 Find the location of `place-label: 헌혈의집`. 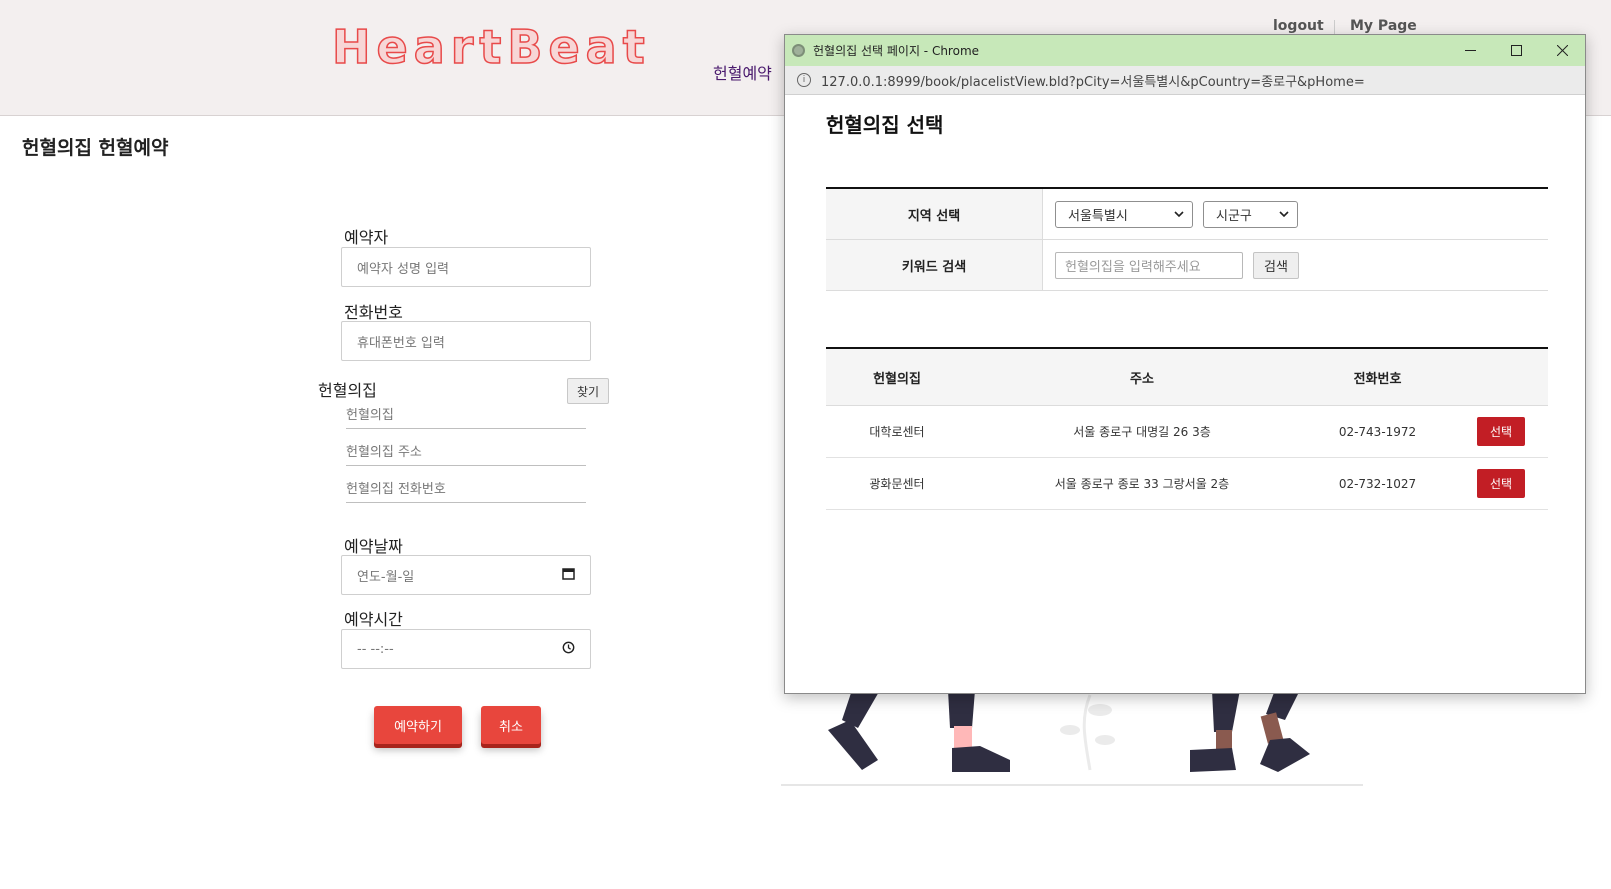

place-label: 헌혈의집 is located at coordinates (347, 390).